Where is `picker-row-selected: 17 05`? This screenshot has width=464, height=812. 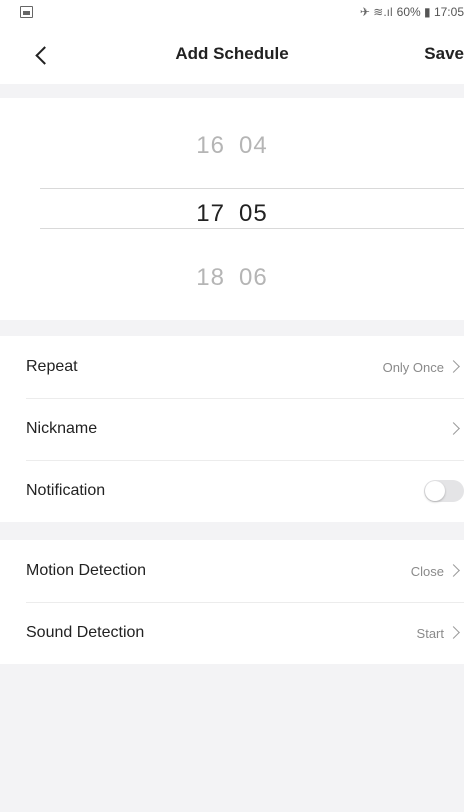
picker-row-selected: 17 05 is located at coordinates (232, 214).